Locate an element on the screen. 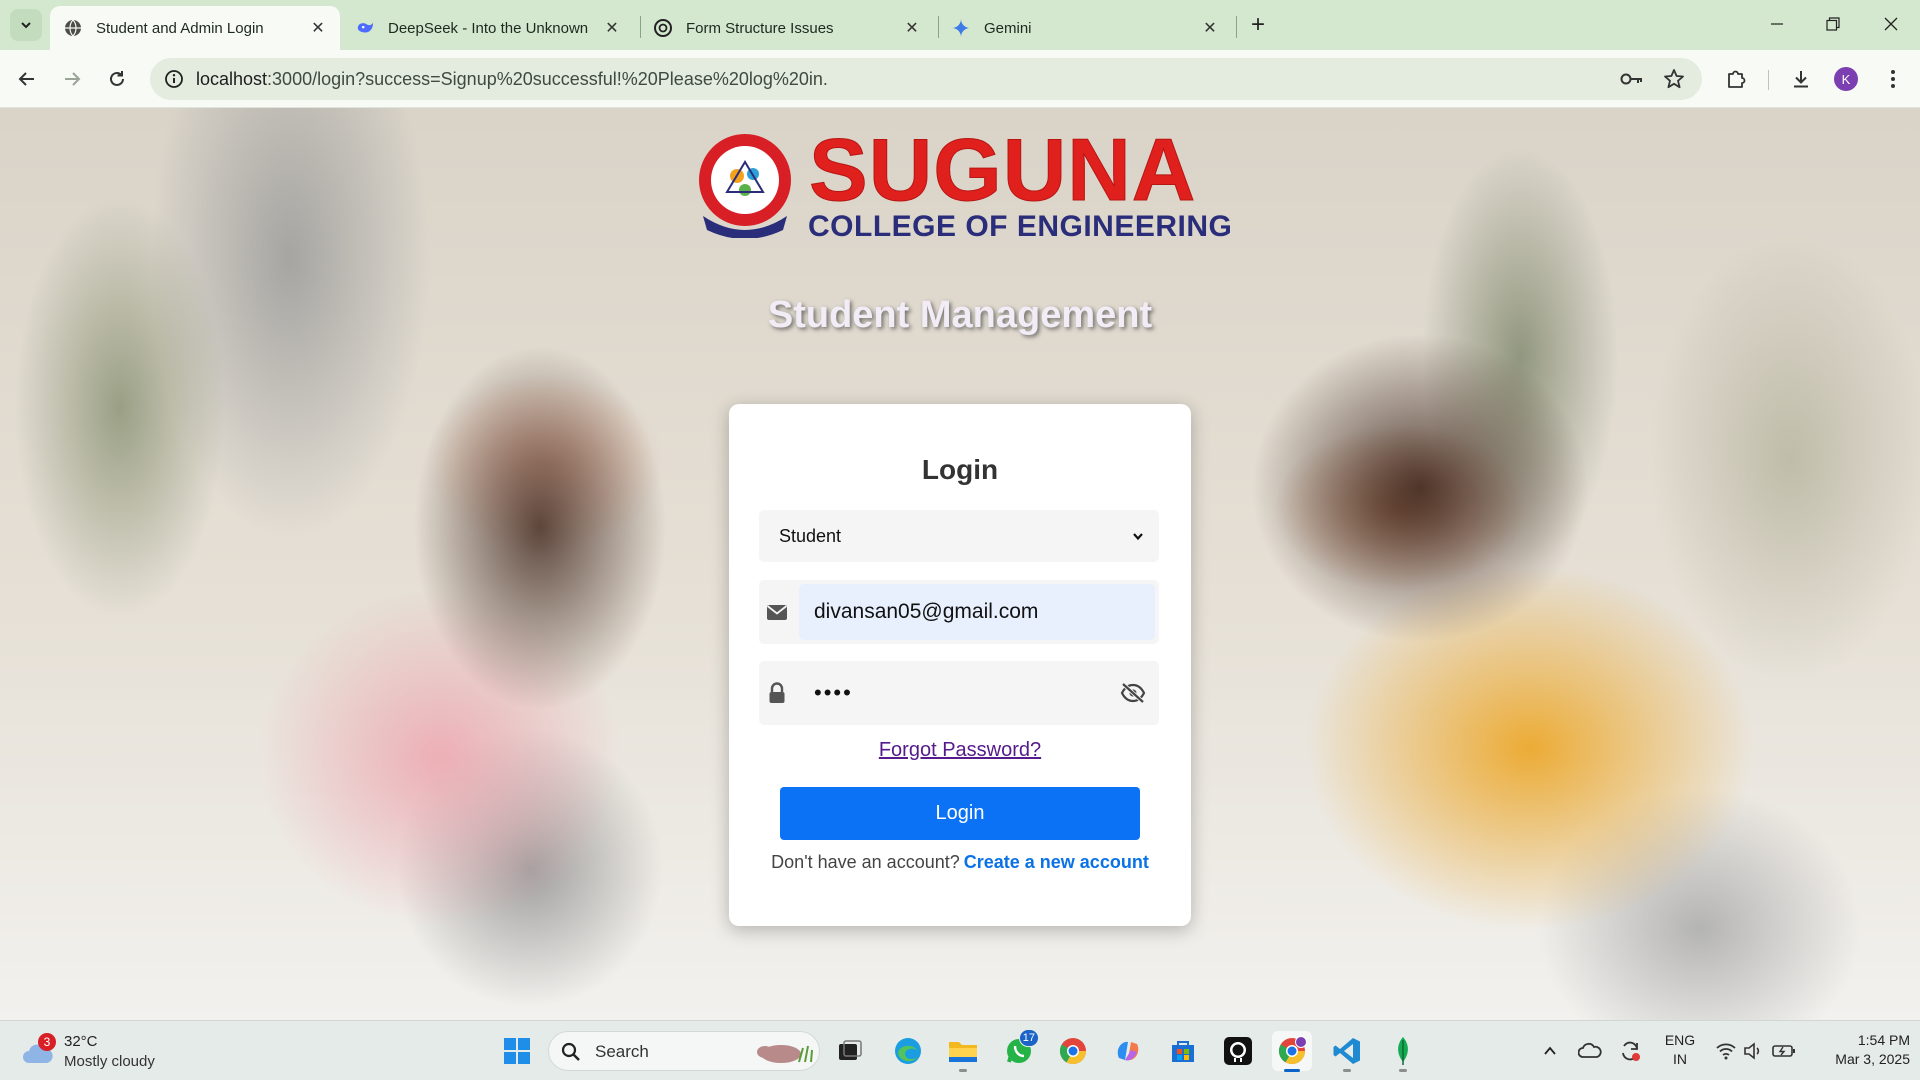 The height and width of the screenshot is (1080, 1920). tab-gemini: Gemini ✕ is located at coordinates (1085, 28).